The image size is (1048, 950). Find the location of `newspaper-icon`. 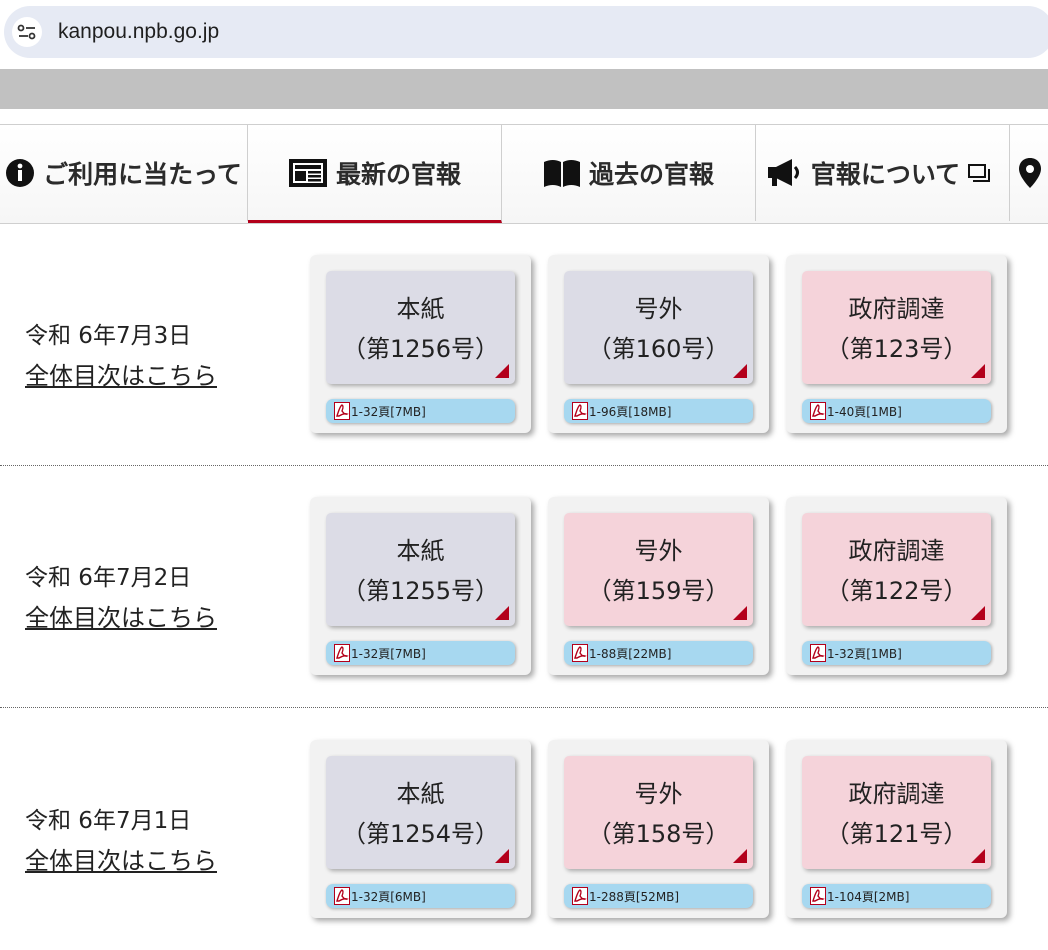

newspaper-icon is located at coordinates (308, 173).